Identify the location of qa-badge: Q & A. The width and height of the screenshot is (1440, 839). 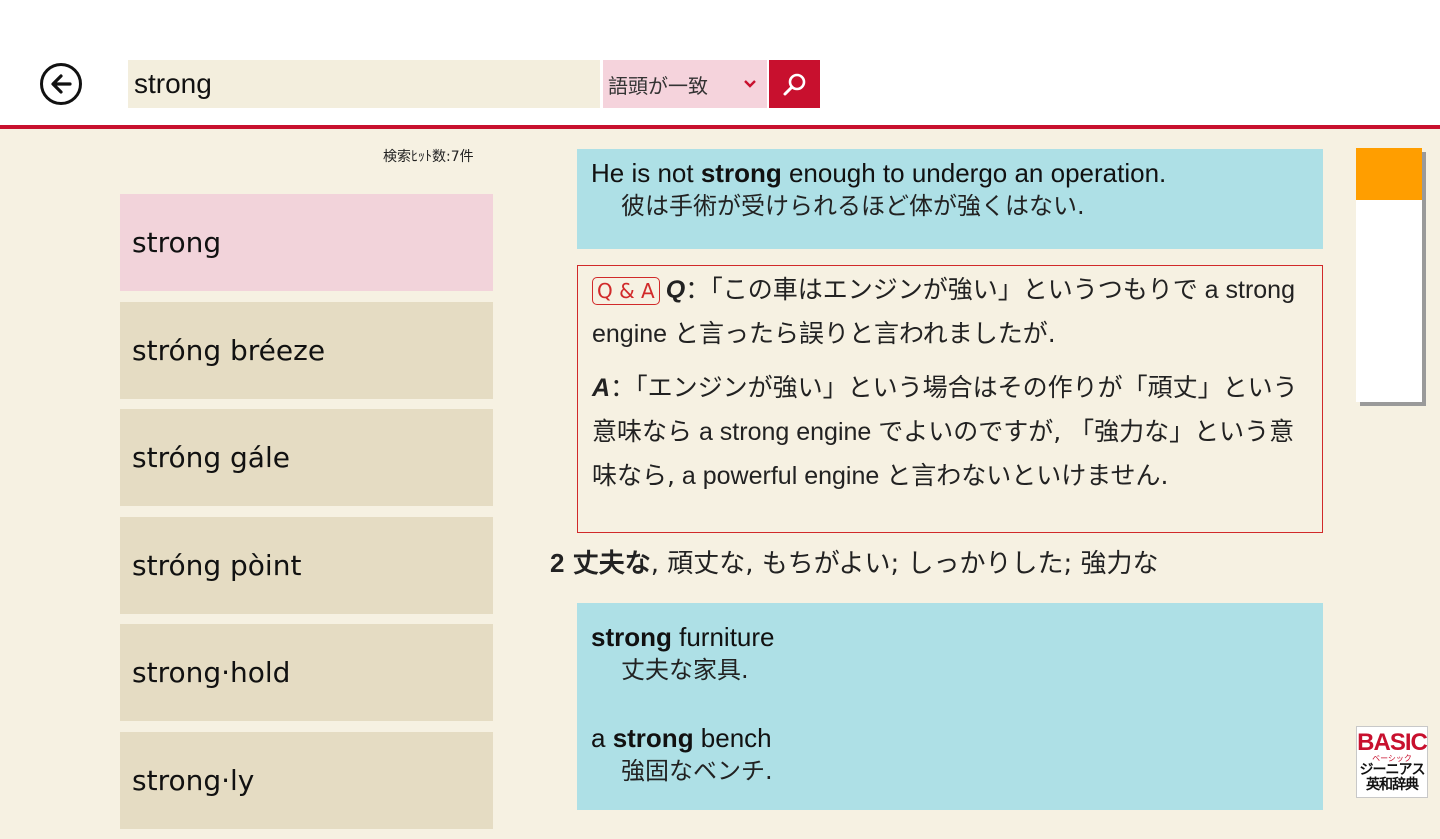
(626, 291).